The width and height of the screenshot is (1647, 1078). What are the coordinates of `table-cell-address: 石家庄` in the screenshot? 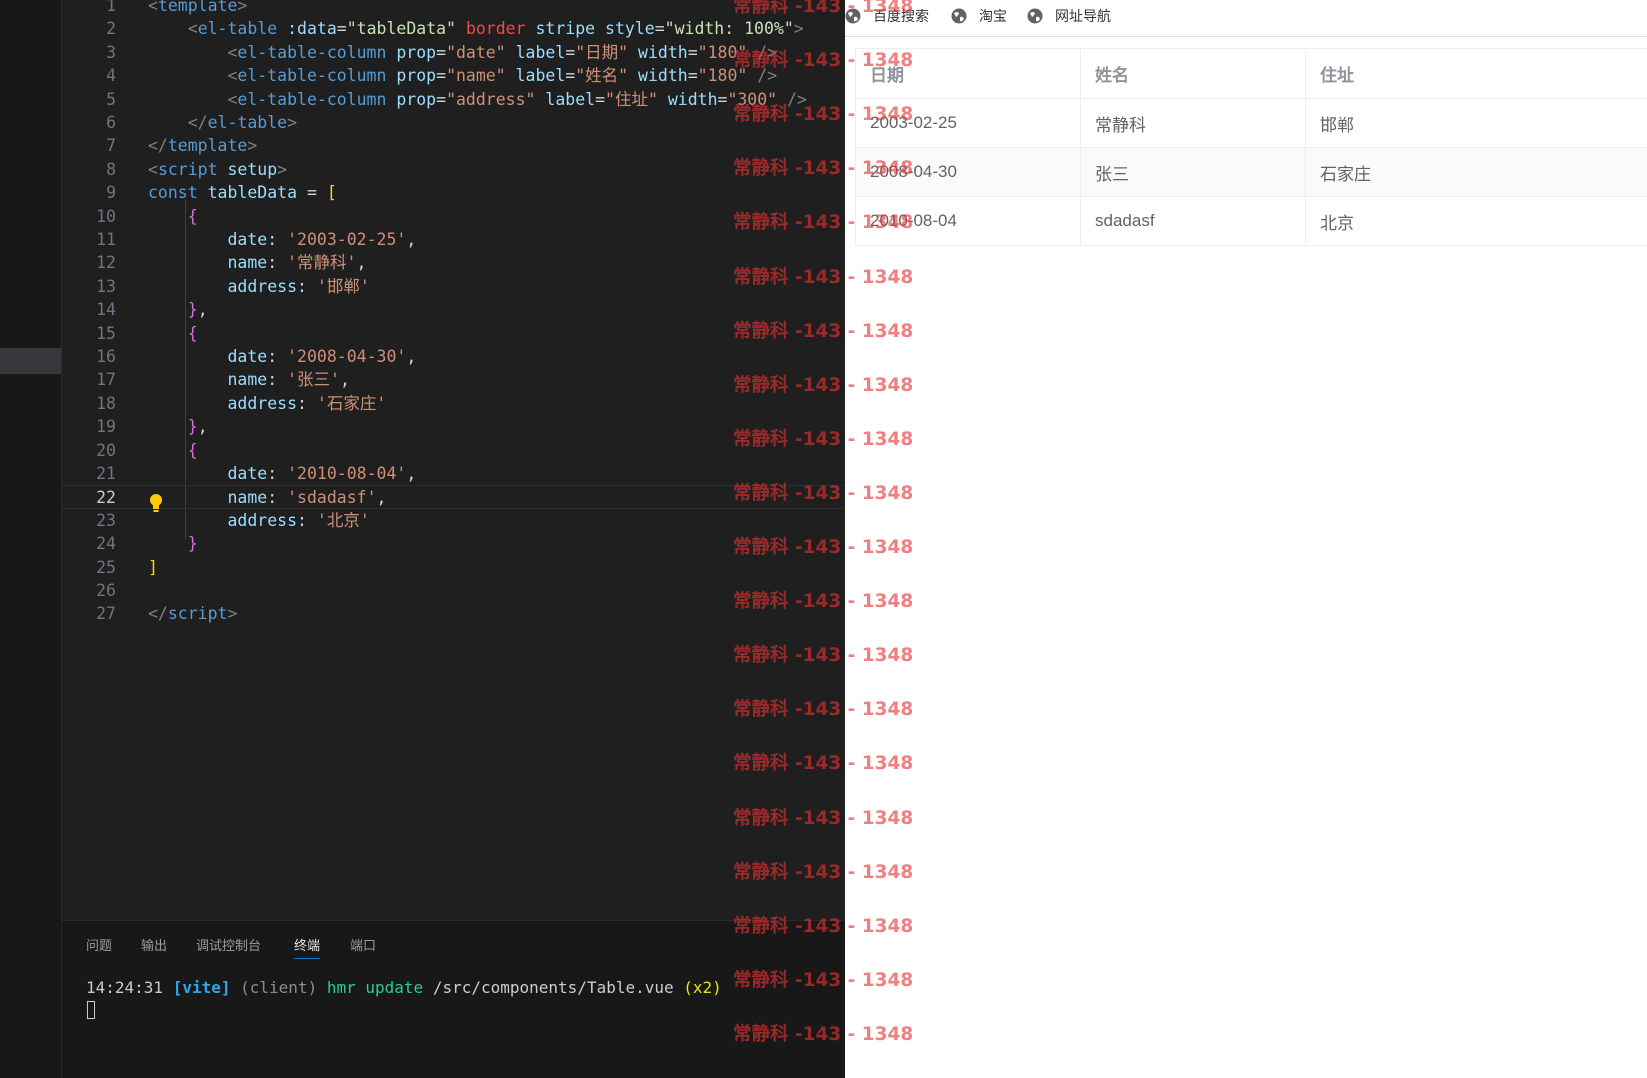 It's located at (1345, 174).